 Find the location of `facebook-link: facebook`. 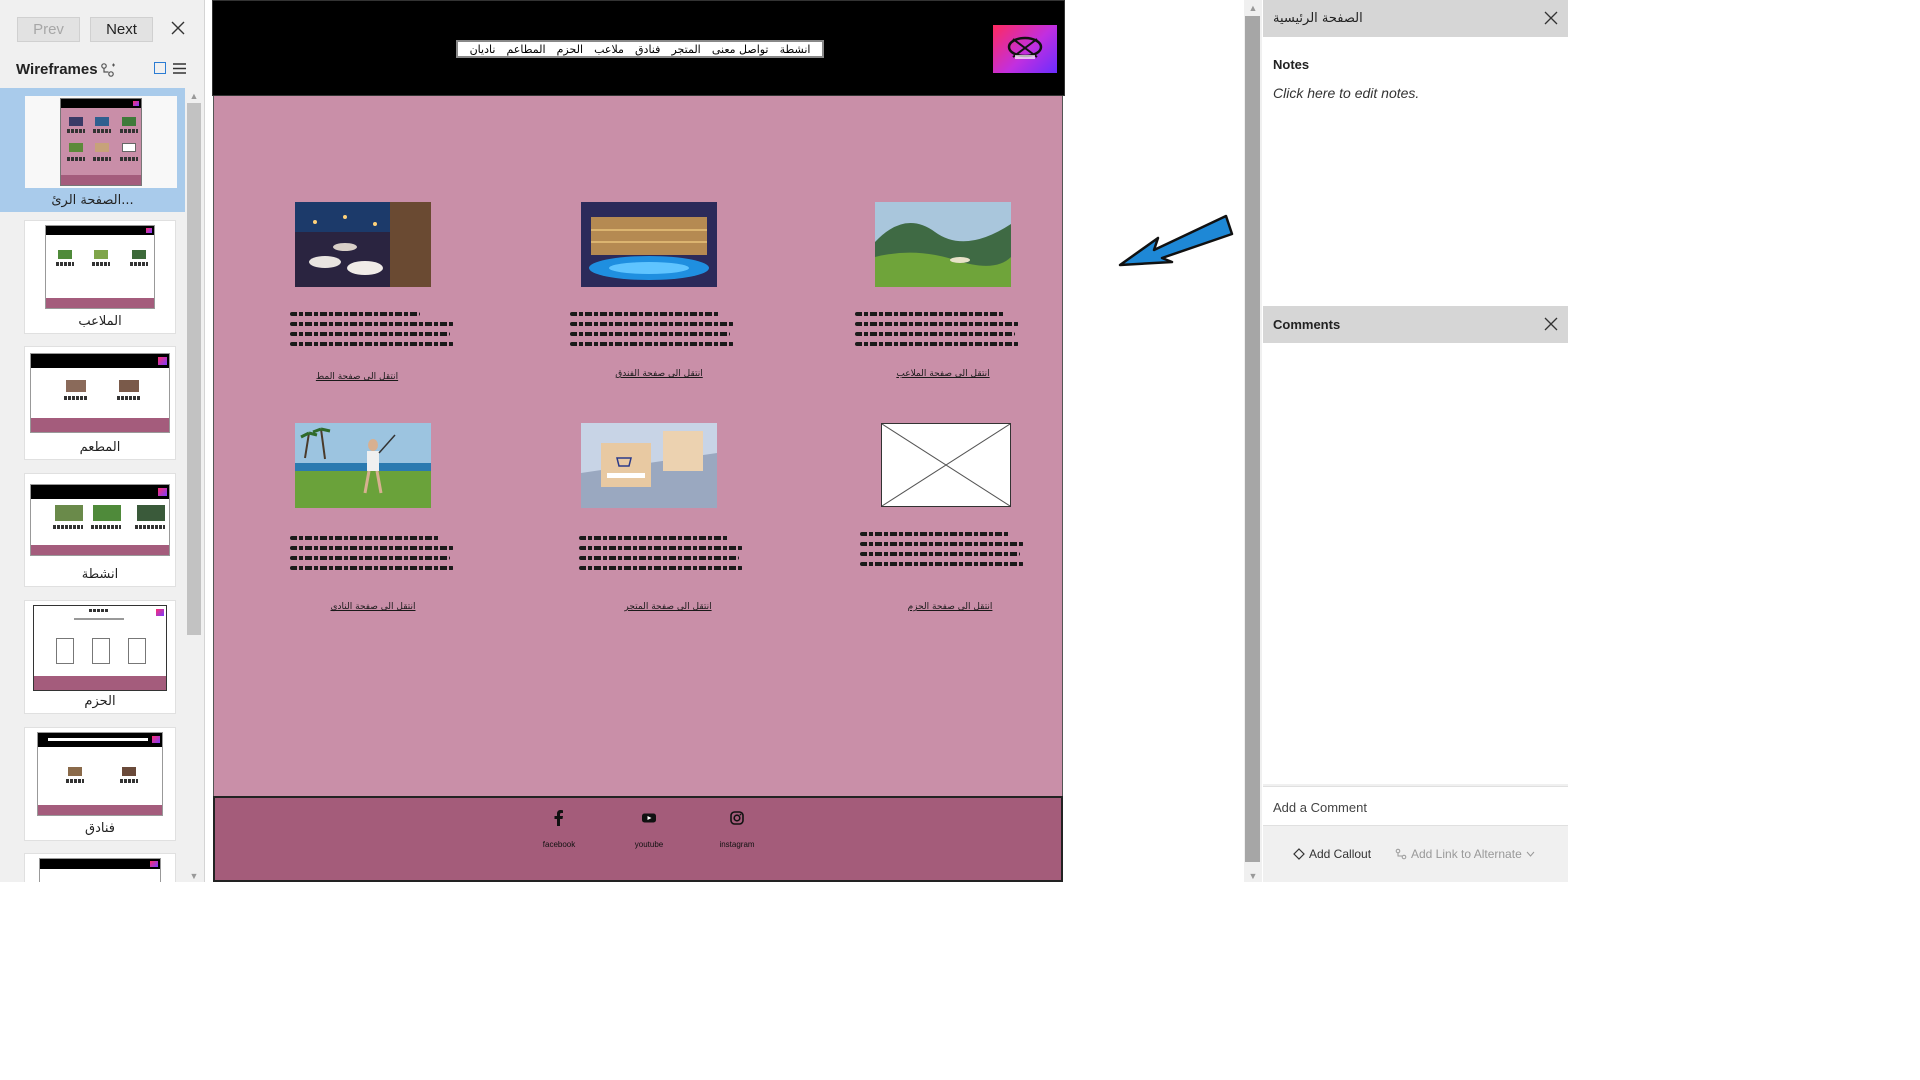

facebook-link: facebook is located at coordinates (559, 829).